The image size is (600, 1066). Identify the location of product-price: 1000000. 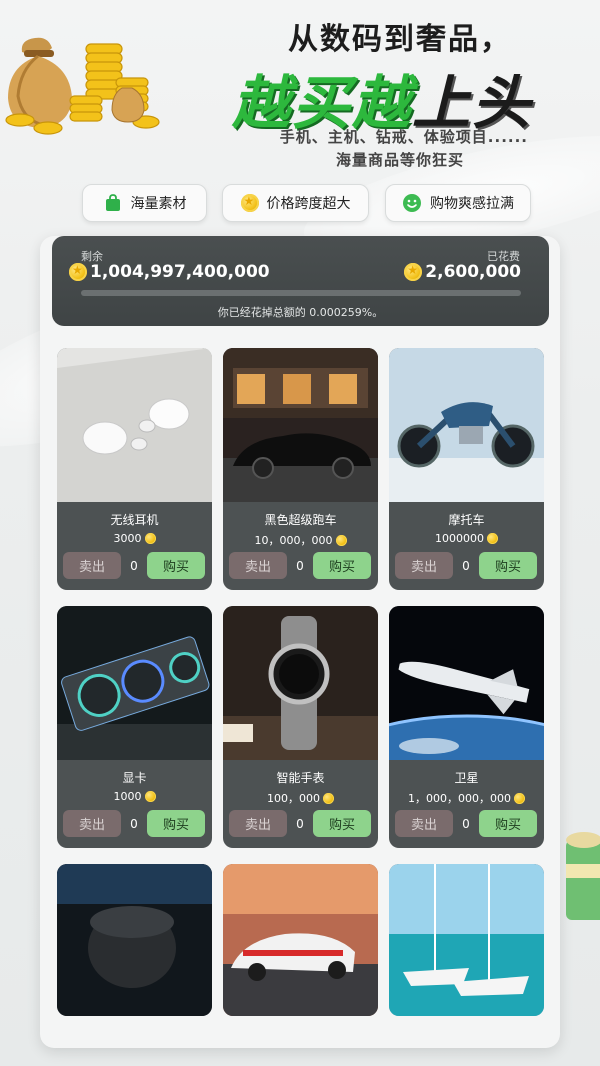
(466, 538).